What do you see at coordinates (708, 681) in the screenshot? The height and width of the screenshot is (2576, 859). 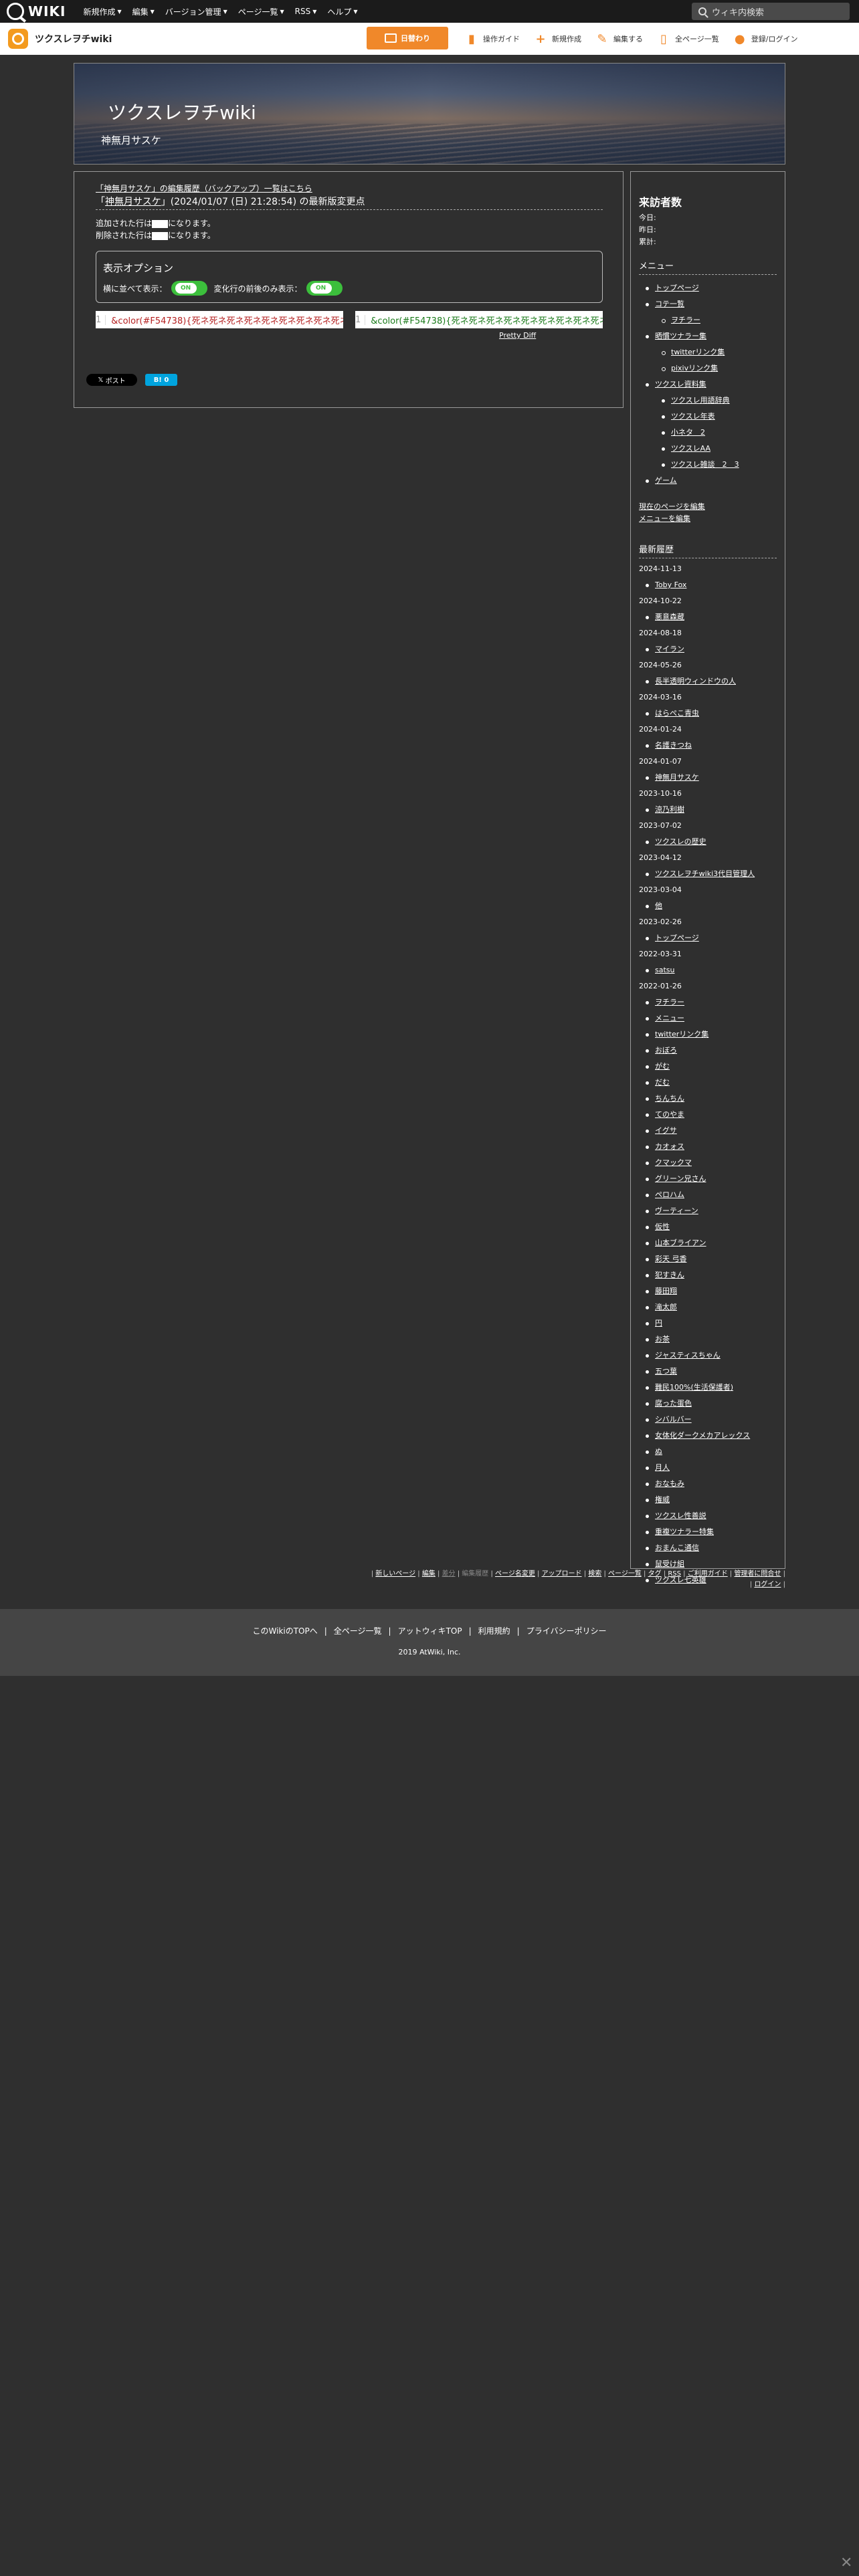 I see `recent-item: 長半透明ウィンドウの人` at bounding box center [708, 681].